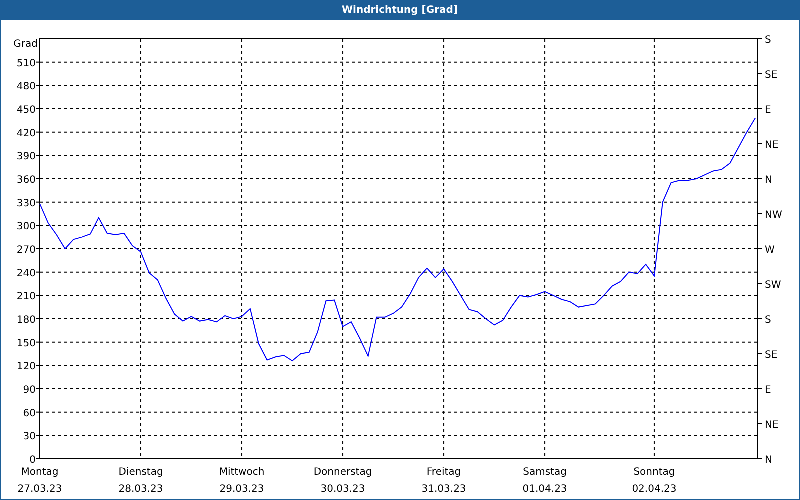 The width and height of the screenshot is (800, 500). I want to click on axis-tick-label: 90, so click(29, 390).